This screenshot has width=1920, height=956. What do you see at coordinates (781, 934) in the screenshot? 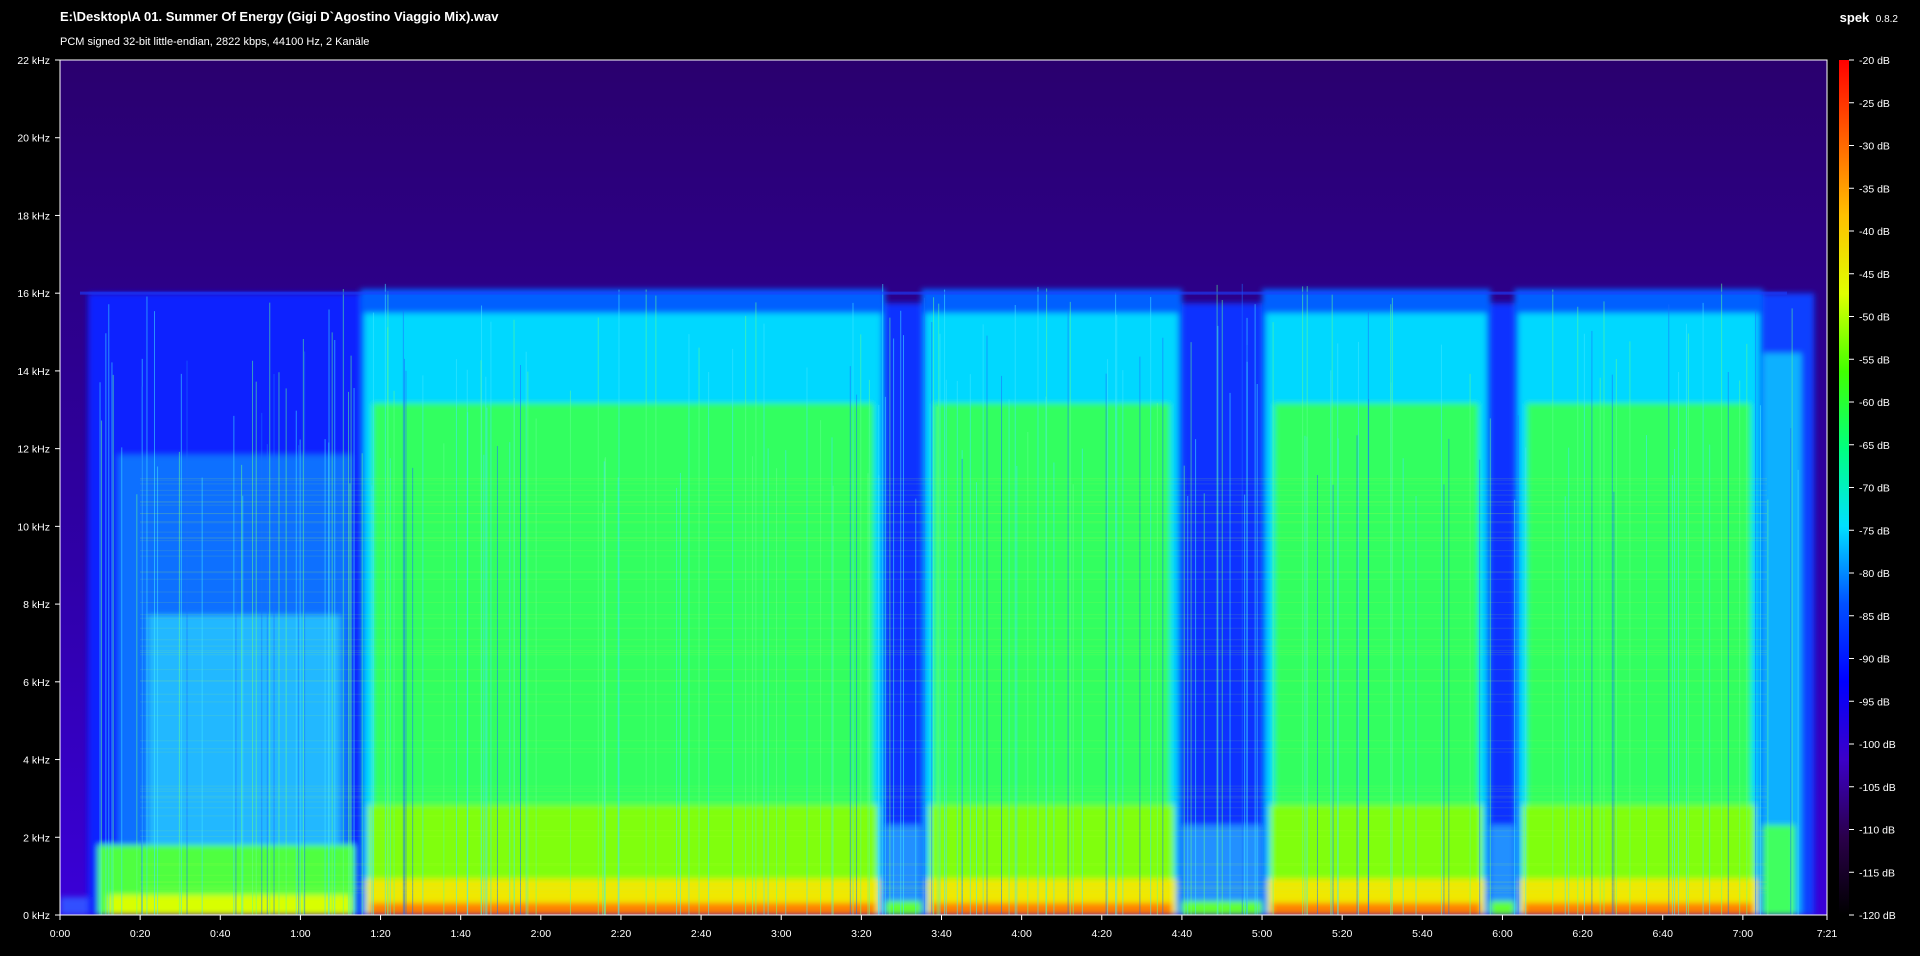
I see `time-tick-label: 3:00` at bounding box center [781, 934].